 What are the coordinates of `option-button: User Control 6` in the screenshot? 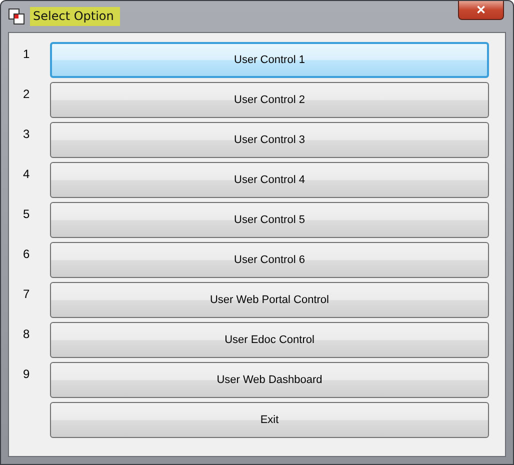 It's located at (269, 260).